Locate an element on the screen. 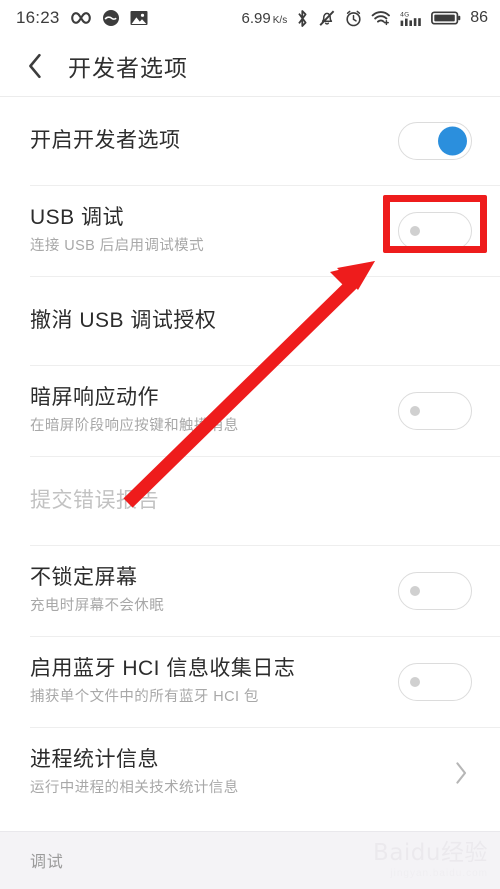 Image resolution: width=500 pixels, height=889 pixels. list-item-revoke-usb-debugging-auth: 撤消 USB 调试授权 is located at coordinates (250, 321).